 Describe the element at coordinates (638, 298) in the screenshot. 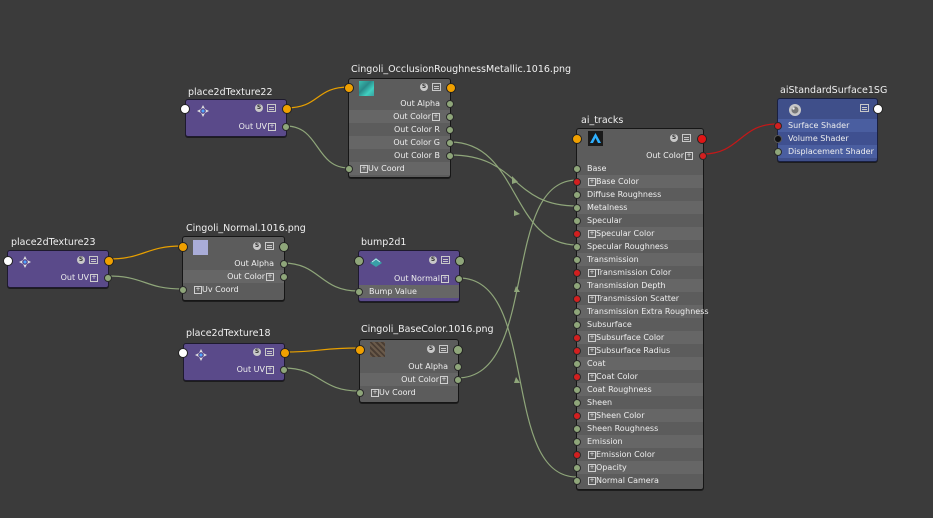

I see `attribute-row: +Transmission Scatter` at that location.